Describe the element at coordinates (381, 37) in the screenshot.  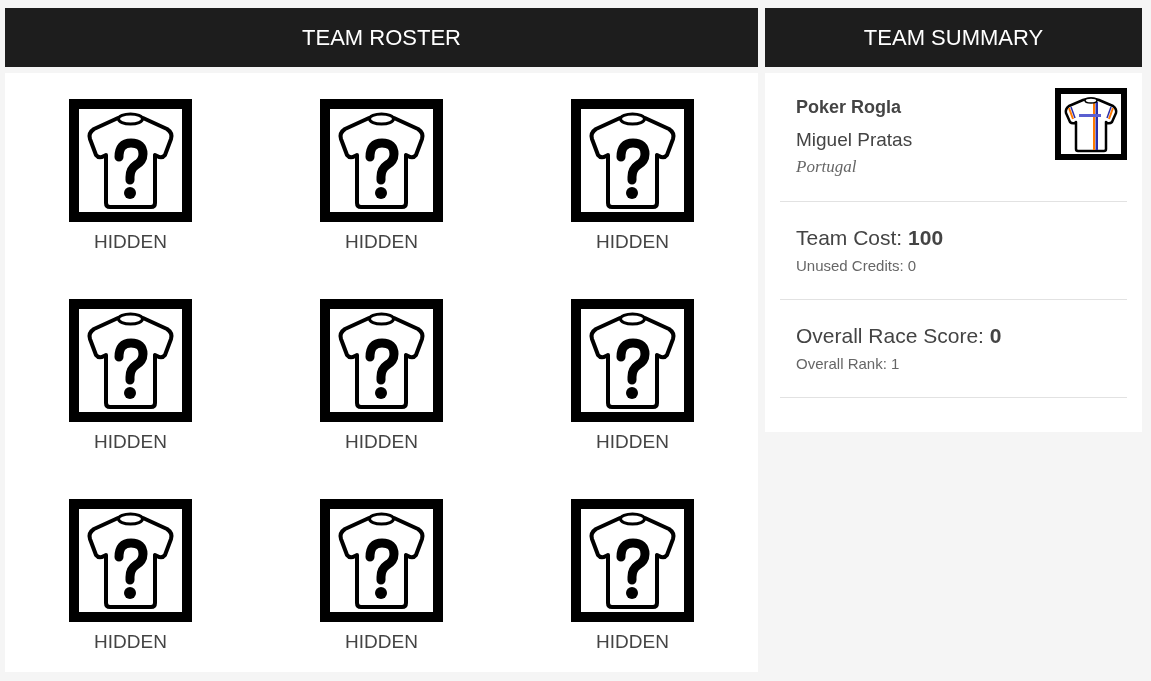
I see `section-header: TEAM ROSTER` at that location.